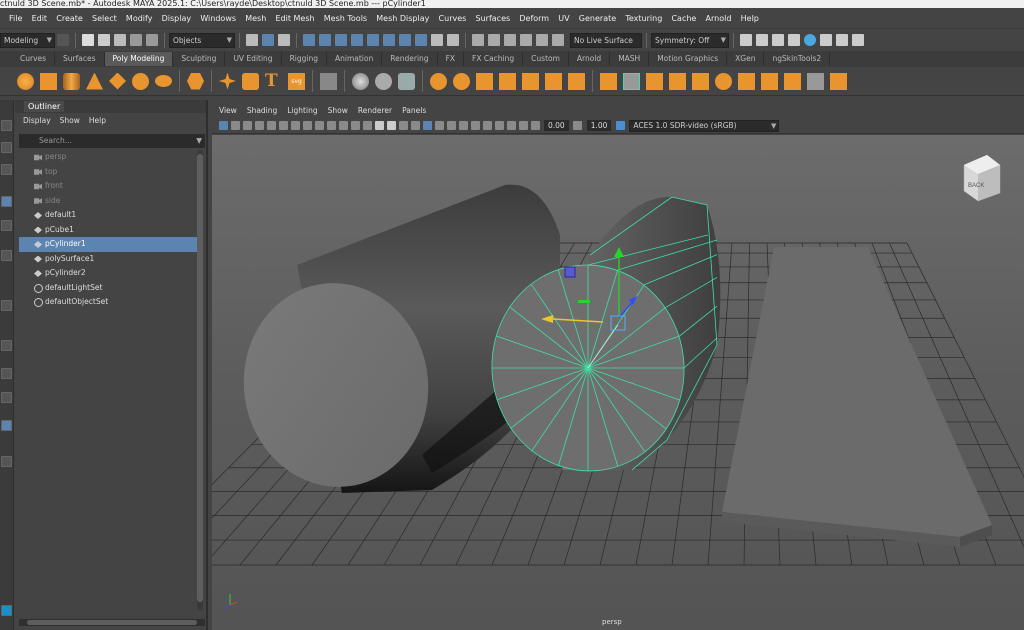 This screenshot has height=630, width=1024. I want to click on gamma-icon, so click(578, 125).